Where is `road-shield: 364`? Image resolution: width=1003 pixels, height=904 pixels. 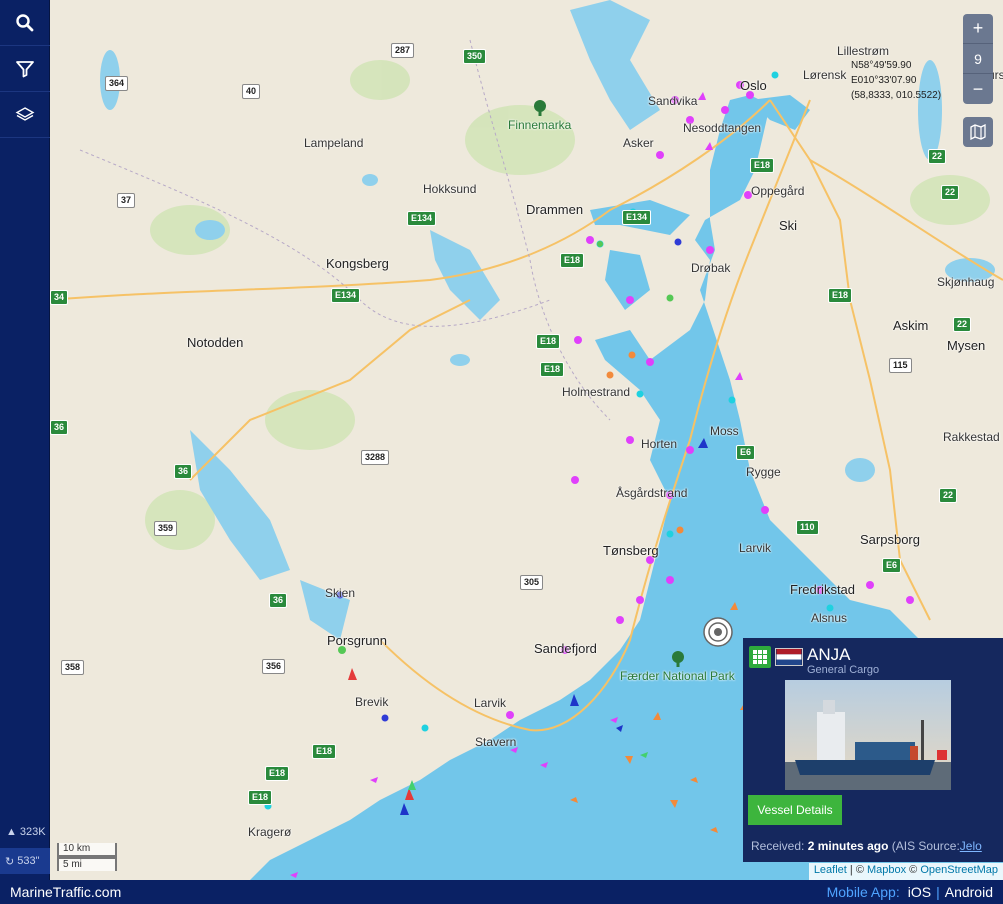
road-shield: 364 is located at coordinates (117, 83).